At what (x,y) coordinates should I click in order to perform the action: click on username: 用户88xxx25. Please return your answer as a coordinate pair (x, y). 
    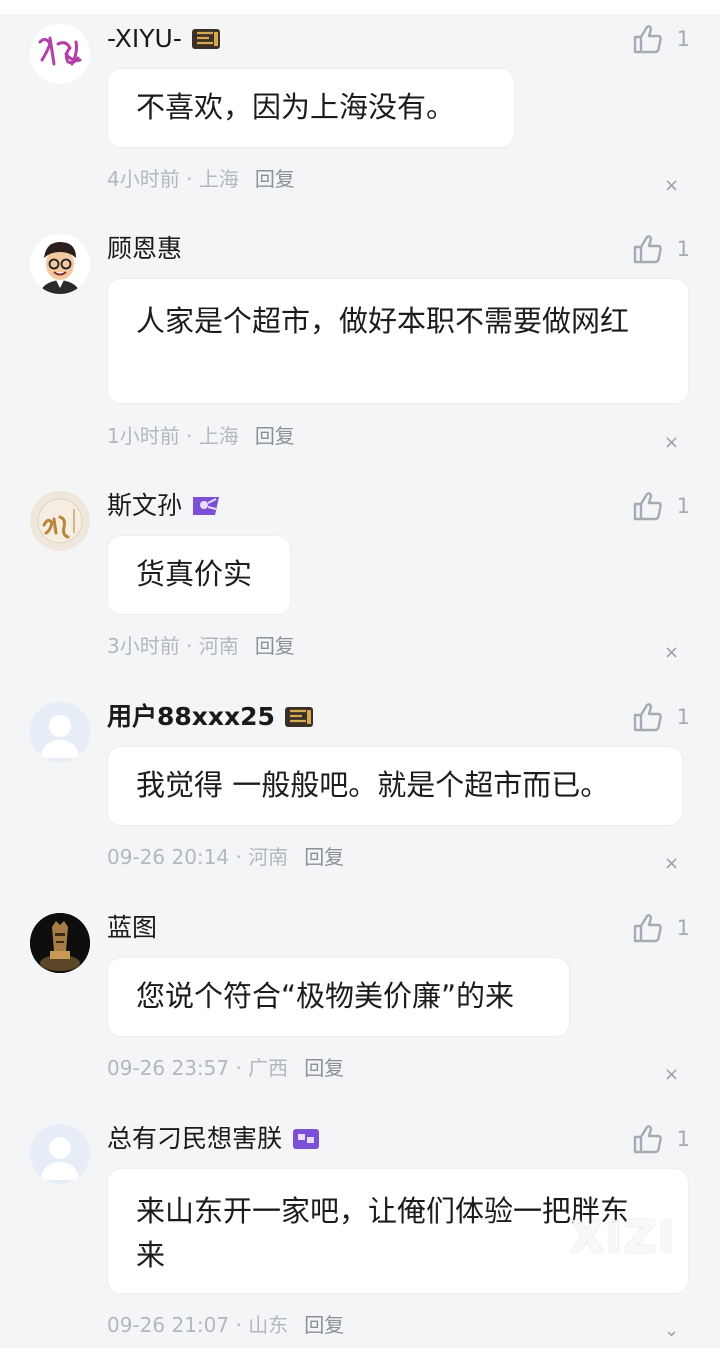
    Looking at the image, I should click on (211, 717).